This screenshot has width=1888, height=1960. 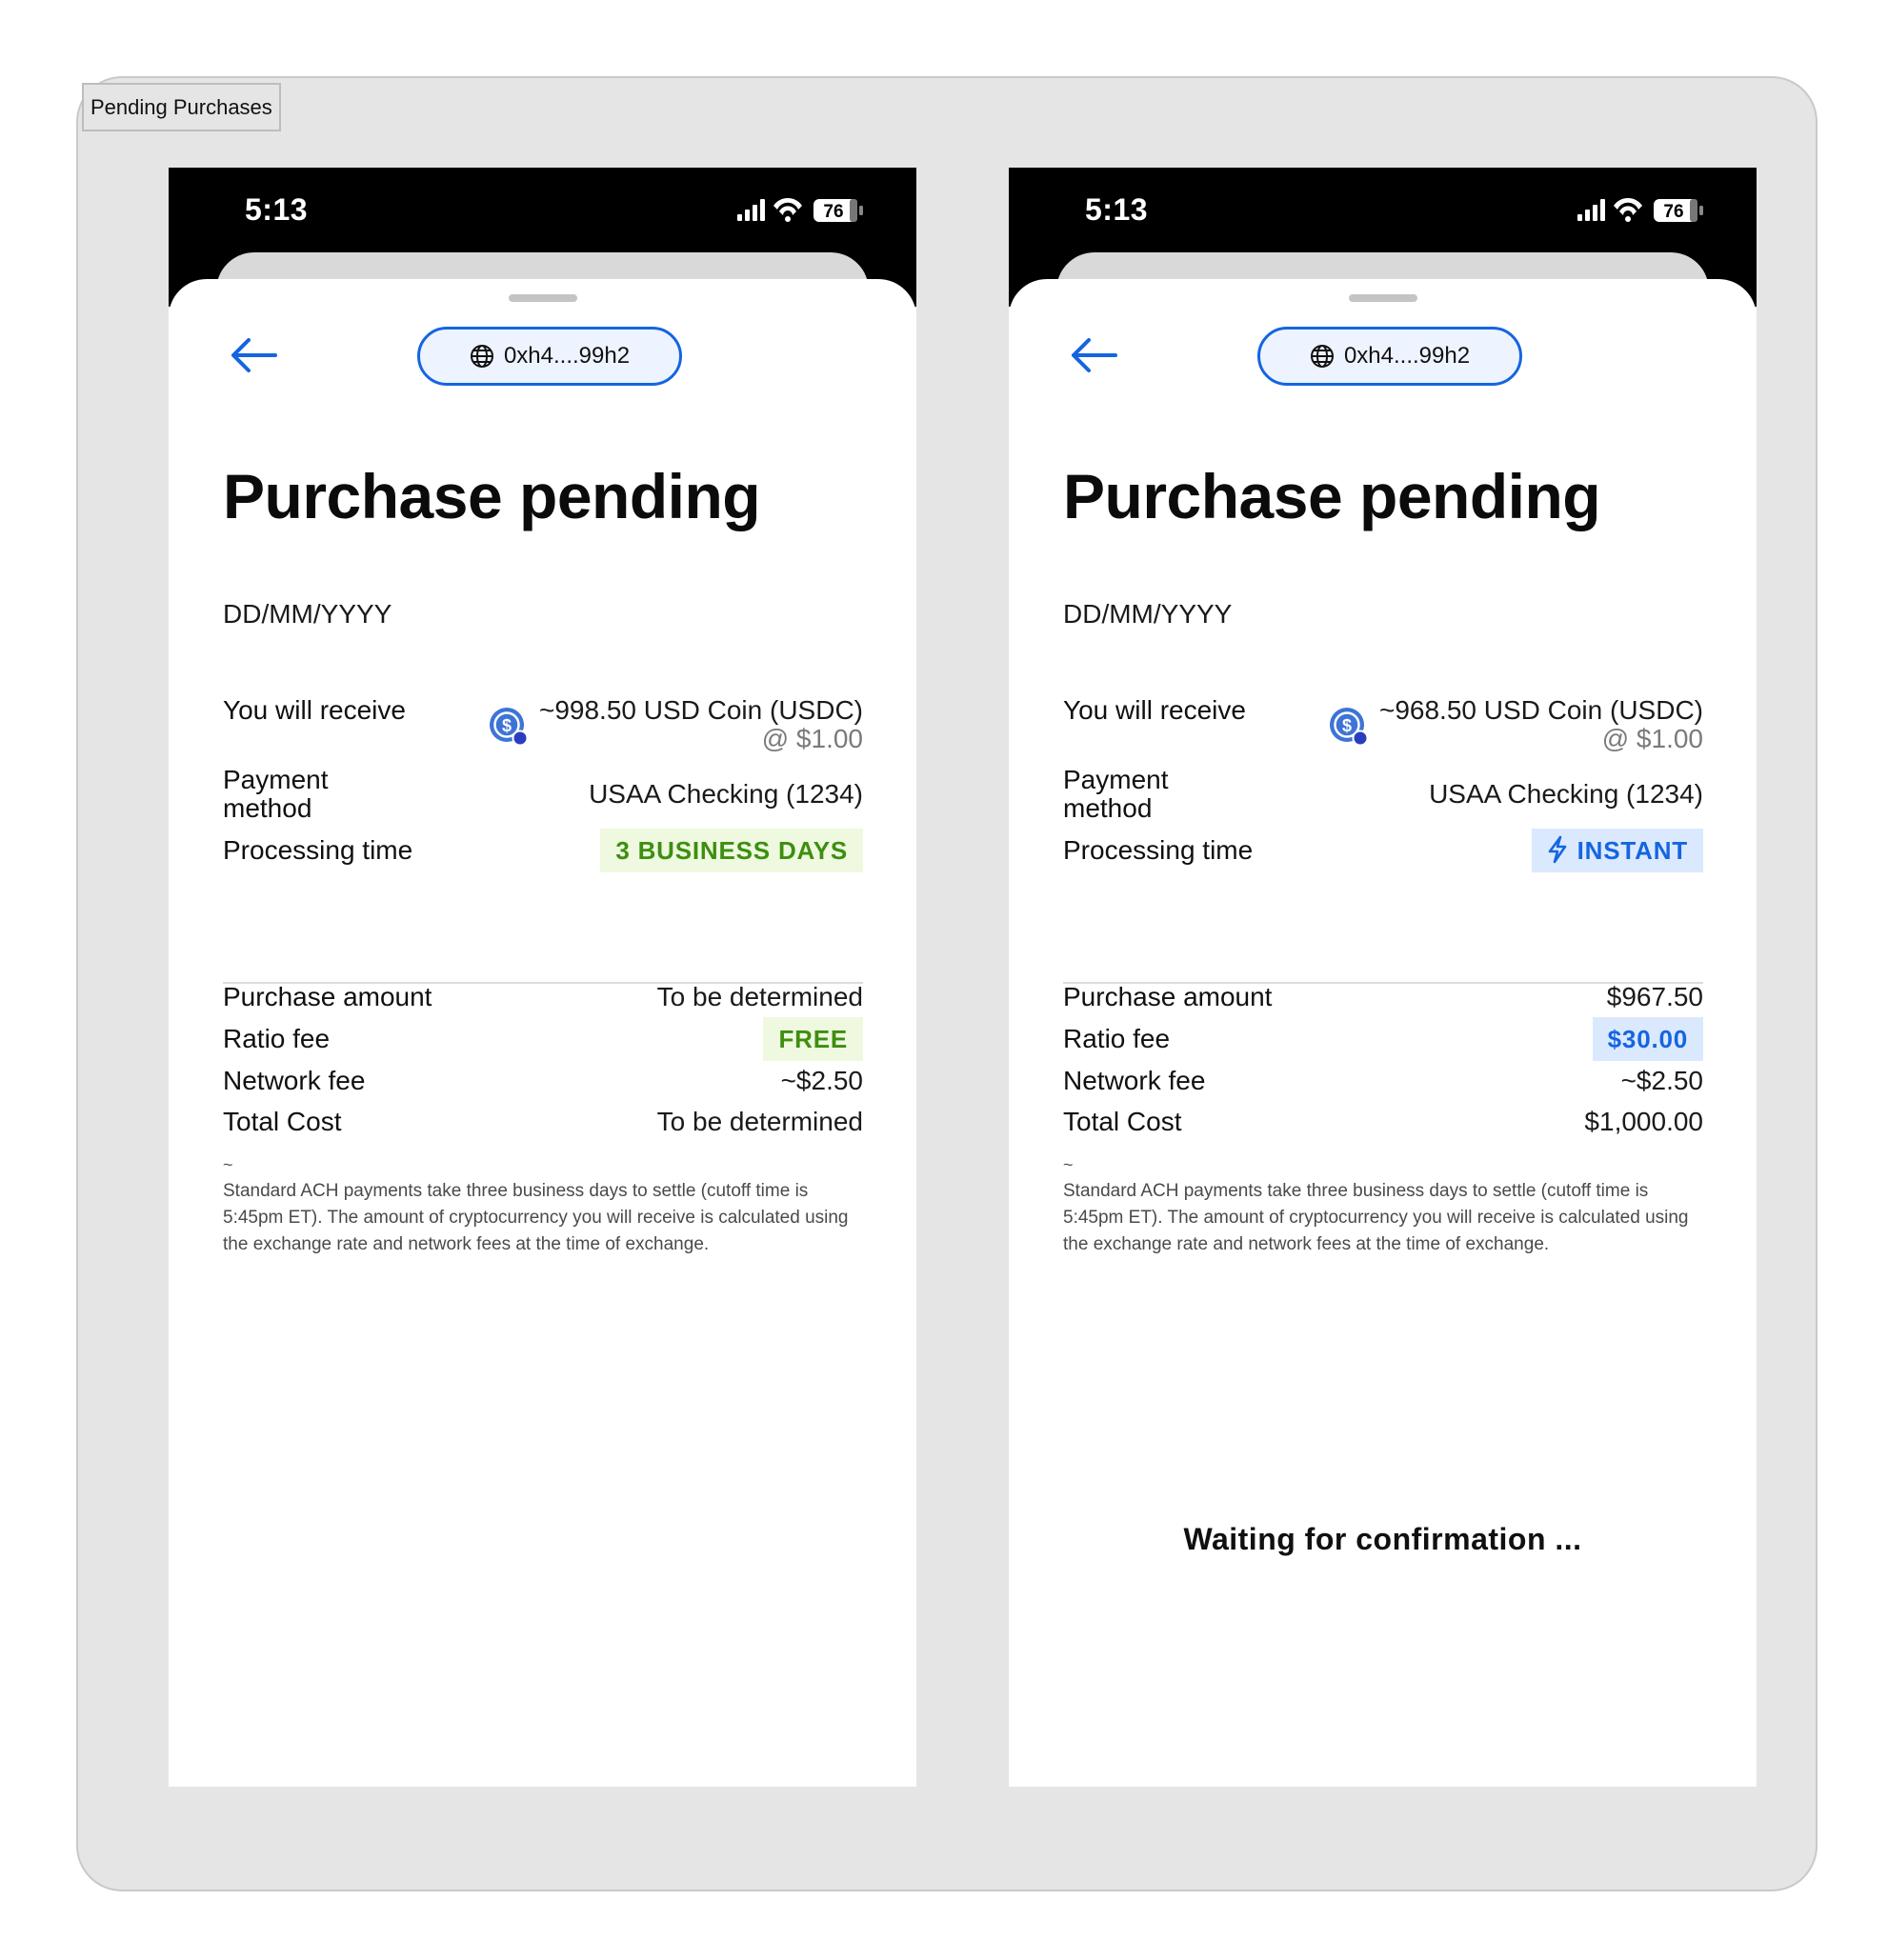 I want to click on purchase-amount-value: $967.50, so click(x=1654, y=996).